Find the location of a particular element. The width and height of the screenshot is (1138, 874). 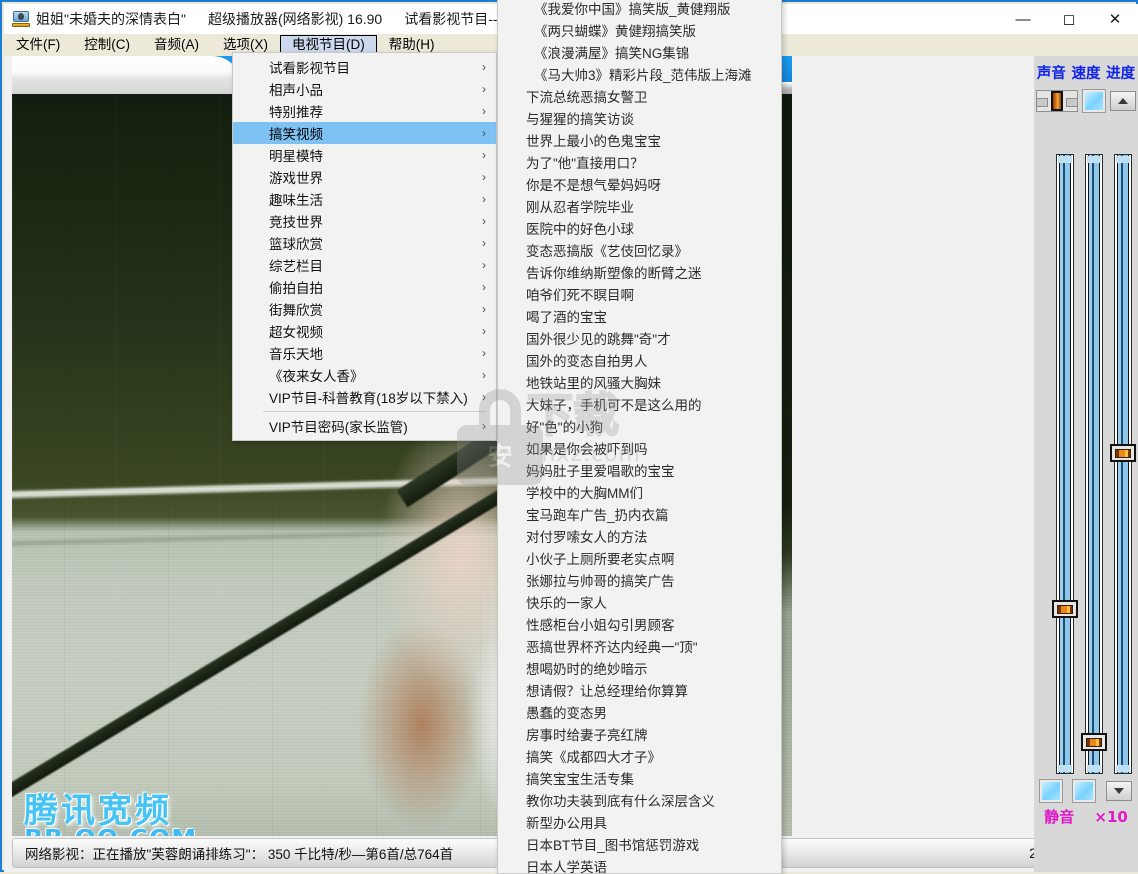

submenu-item-31: 想请假？让总经理给你算算 is located at coordinates (639, 690).